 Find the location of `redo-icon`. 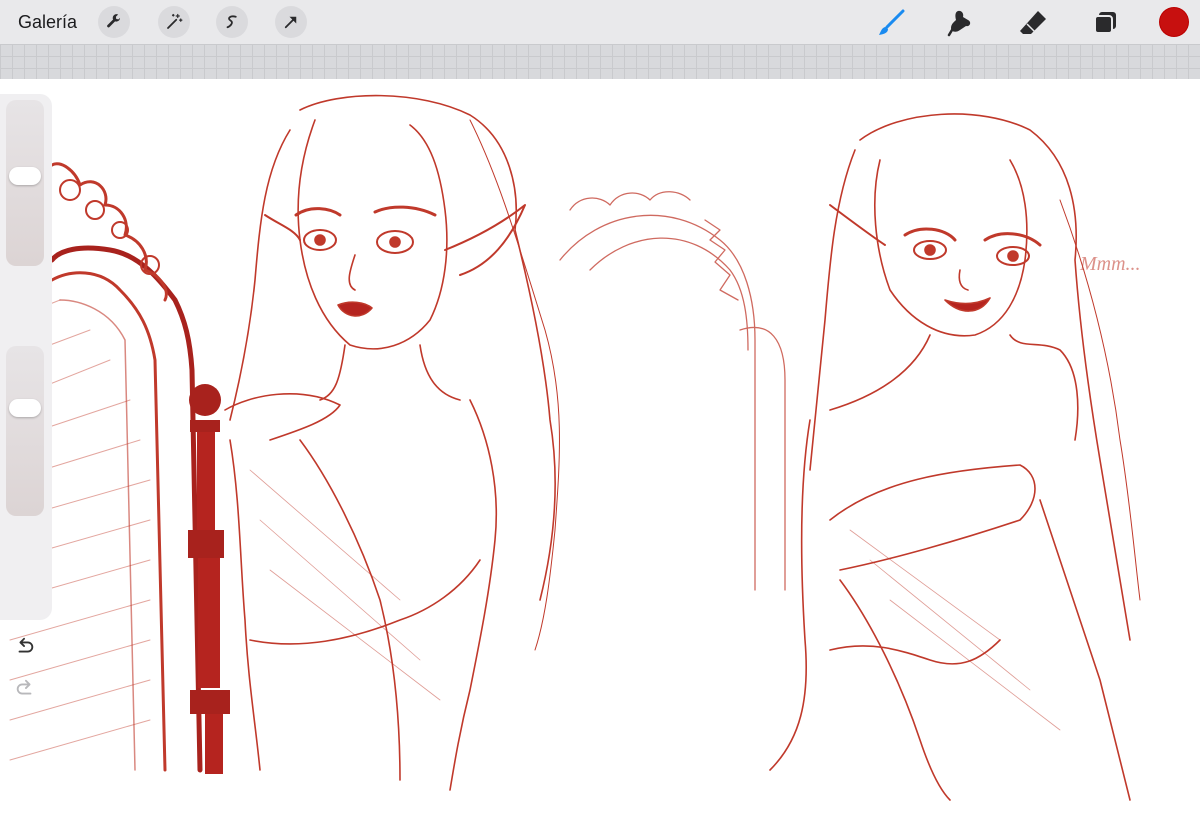

redo-icon is located at coordinates (25, 689).